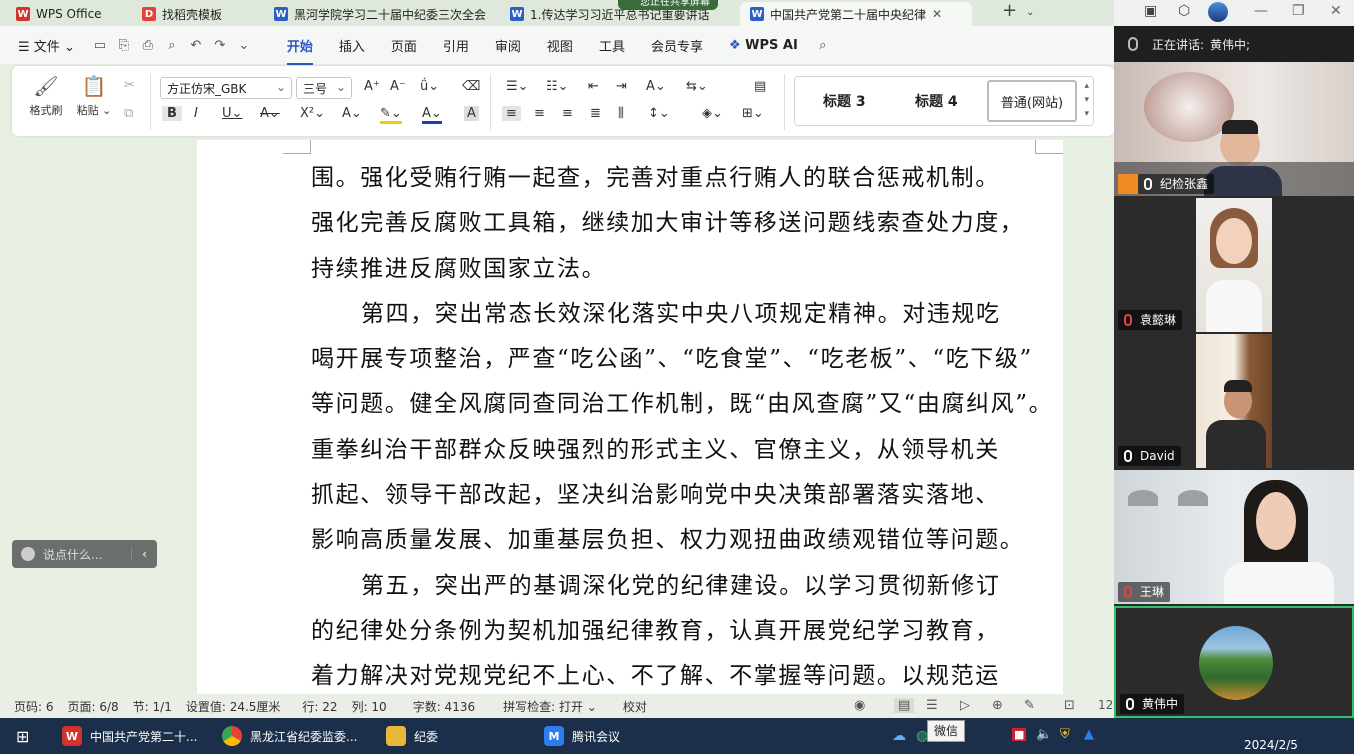 This screenshot has width=1354, height=754. I want to click on underline-icon: U⌄, so click(232, 113).